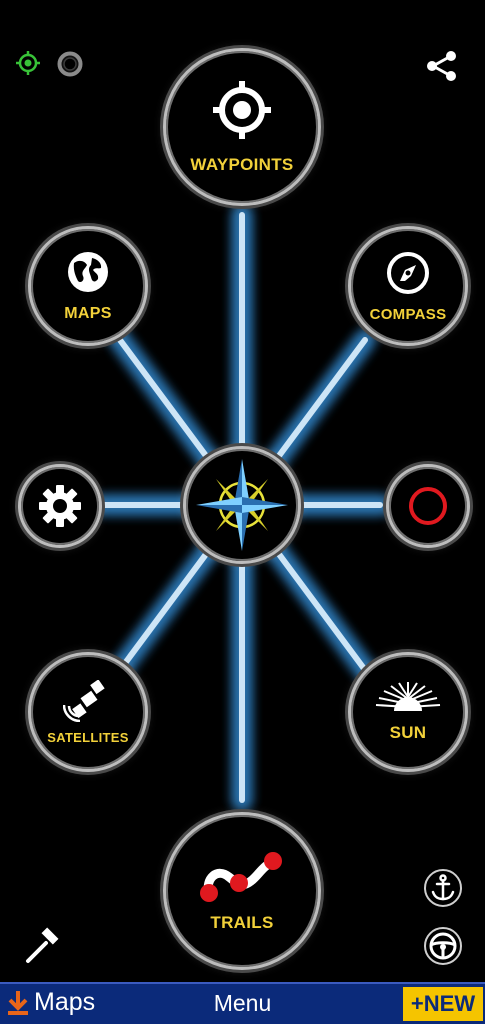  I want to click on anchor-icon, so click(443, 888).